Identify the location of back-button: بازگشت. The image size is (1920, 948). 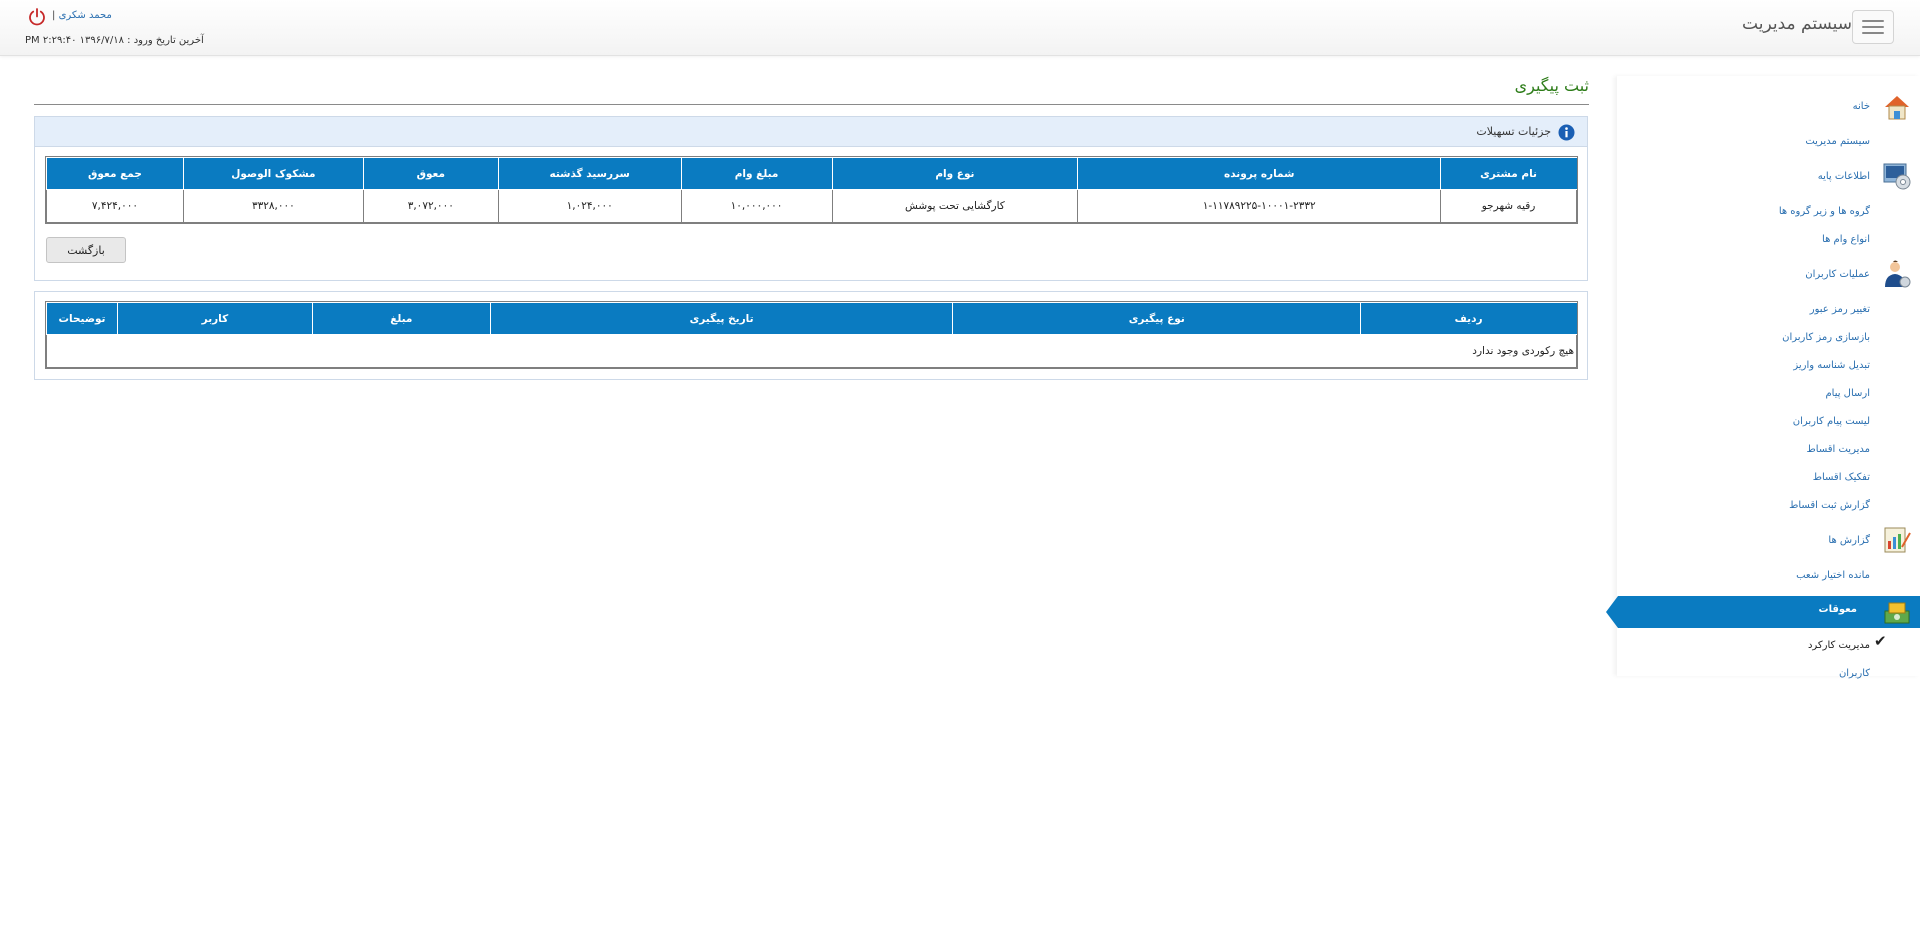
(86, 250).